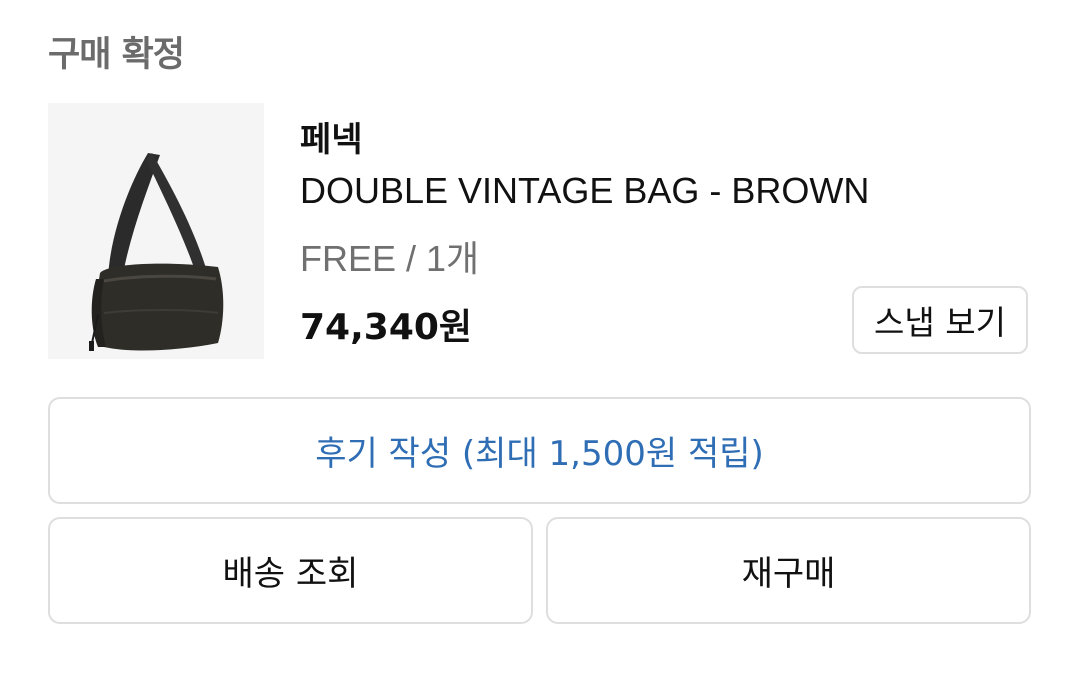 Image resolution: width=1080 pixels, height=685 pixels. Describe the element at coordinates (331, 140) in the screenshot. I see `brand-name: 페넥` at that location.